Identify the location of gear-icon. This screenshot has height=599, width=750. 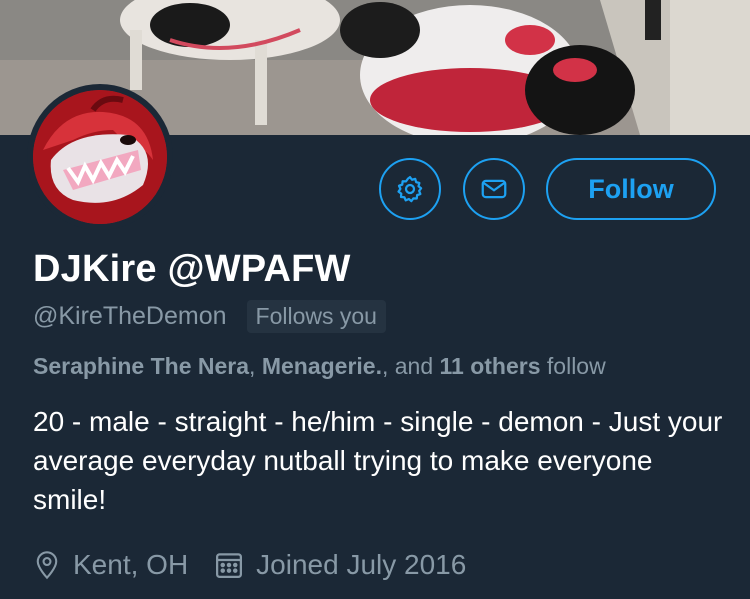
(410, 189).